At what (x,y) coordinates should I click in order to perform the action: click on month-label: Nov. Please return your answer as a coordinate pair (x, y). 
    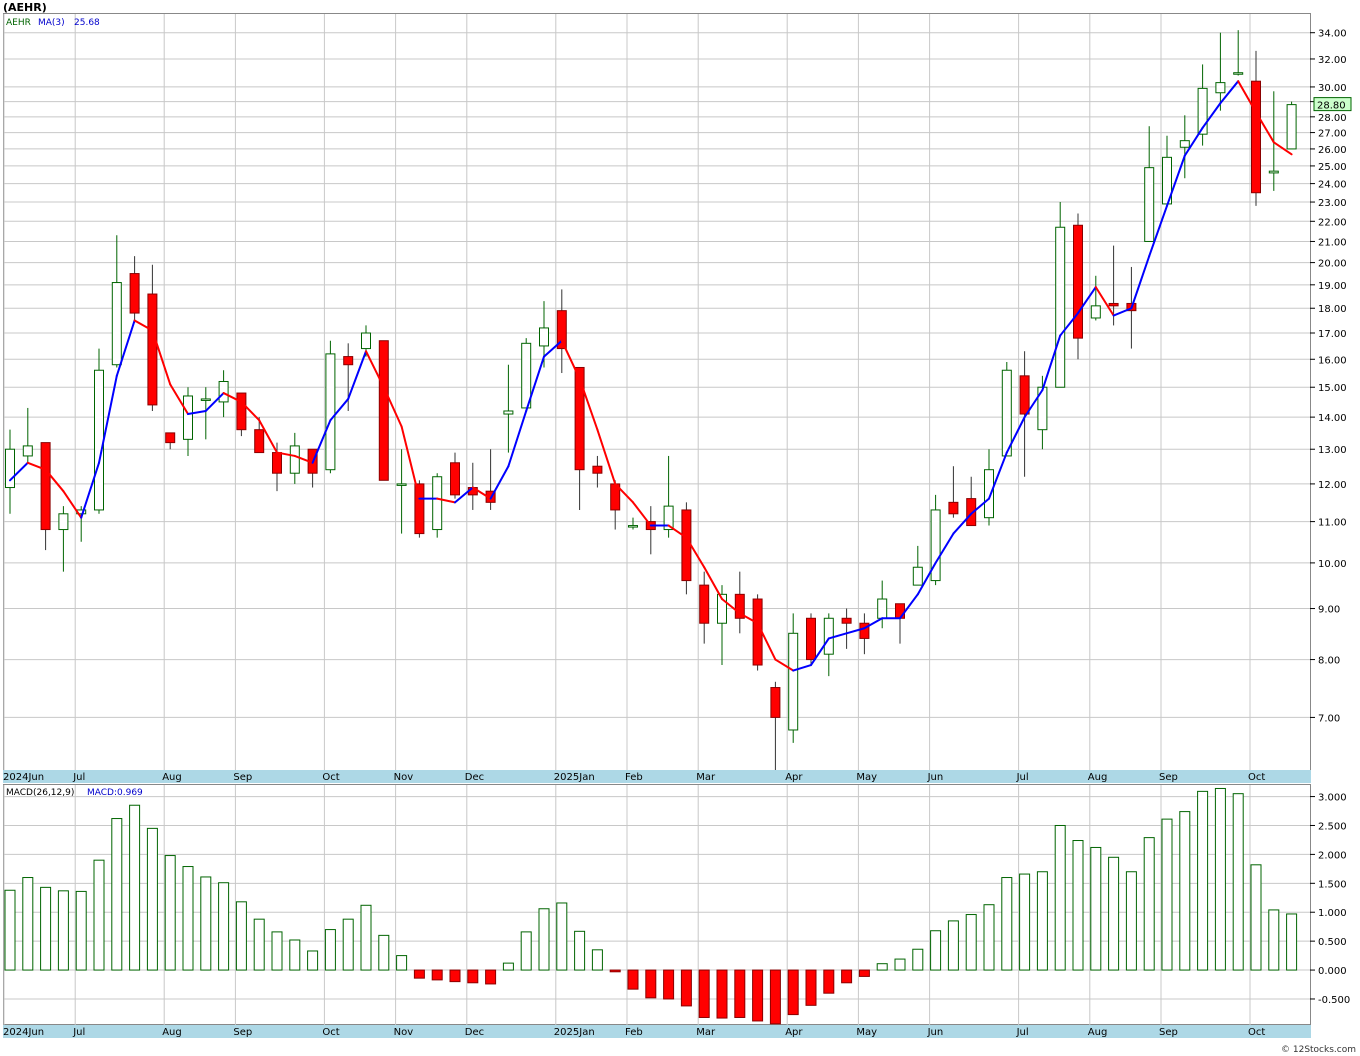
    Looking at the image, I should click on (404, 777).